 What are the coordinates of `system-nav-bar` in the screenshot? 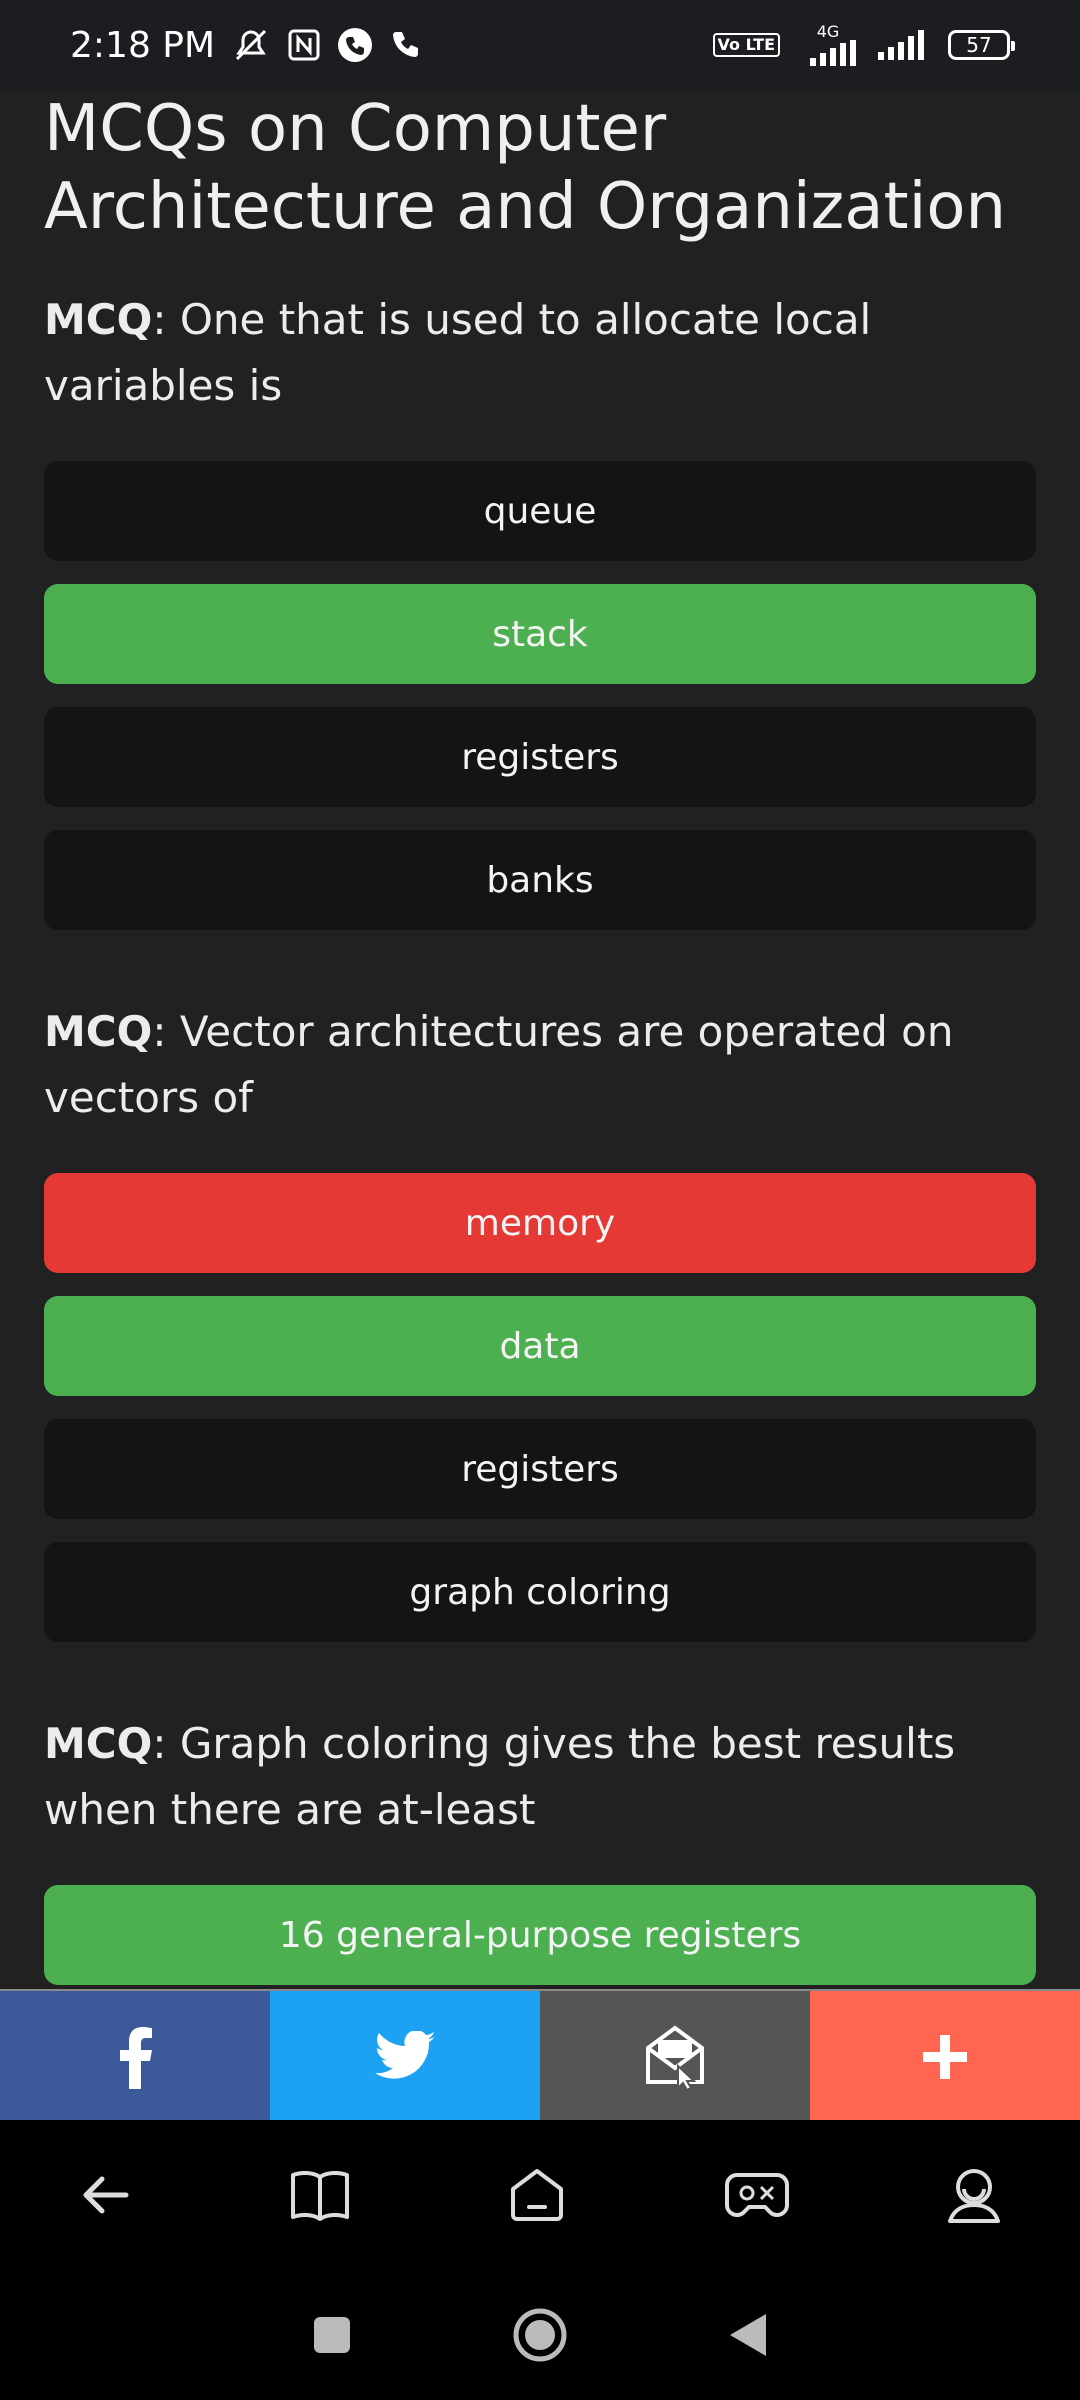 It's located at (540, 2335).